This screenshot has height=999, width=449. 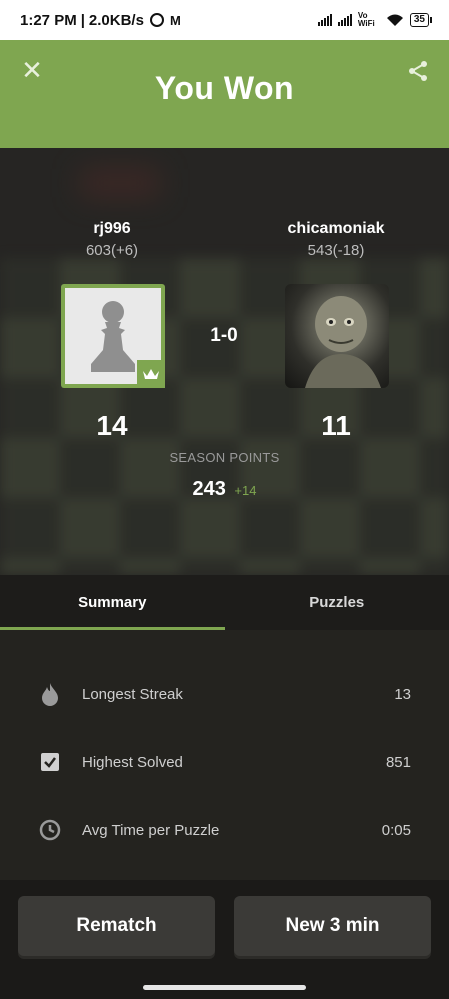 I want to click on tab-puzzles: Puzzles, so click(x=337, y=602).